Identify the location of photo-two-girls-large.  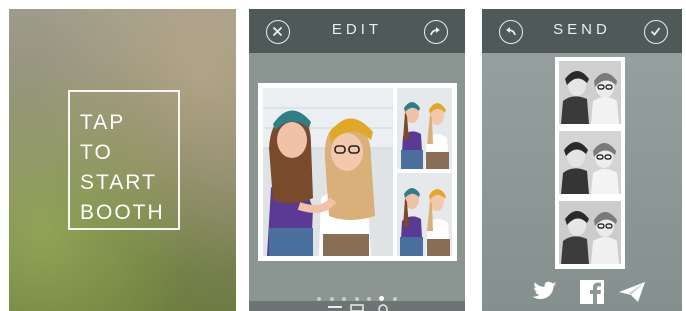
(328, 172).